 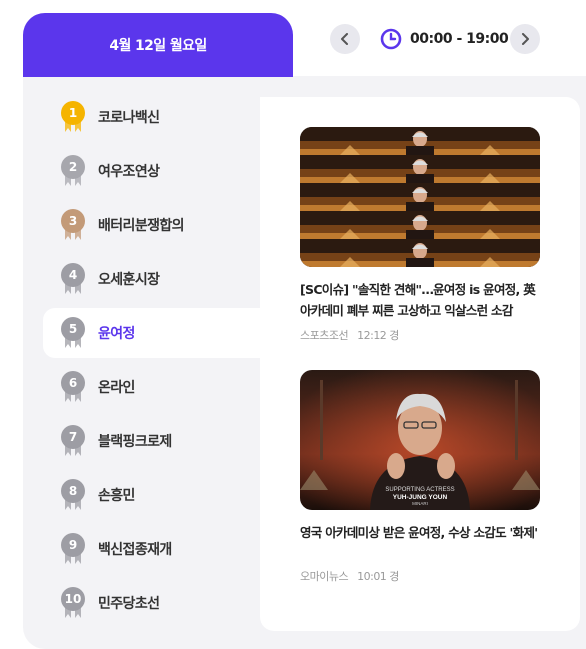 I want to click on article-meta: 스포츠조선 12:12 경, so click(x=420, y=335).